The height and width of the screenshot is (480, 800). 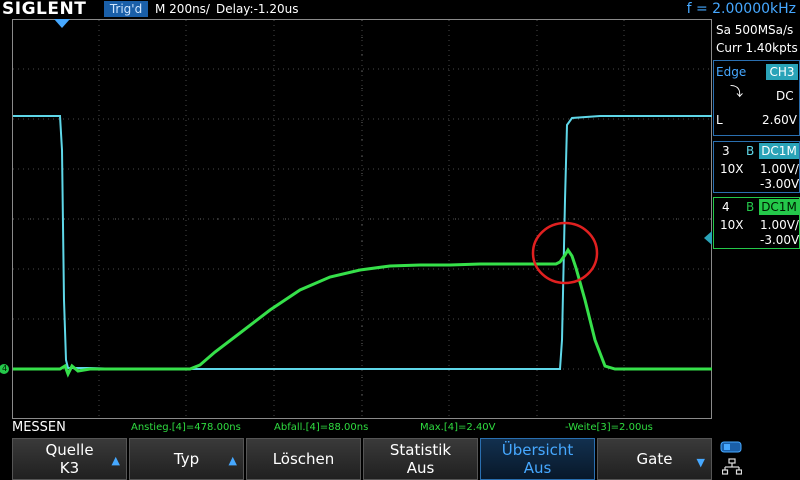 I want to click on softkey-overview-value: Aus, so click(x=537, y=468).